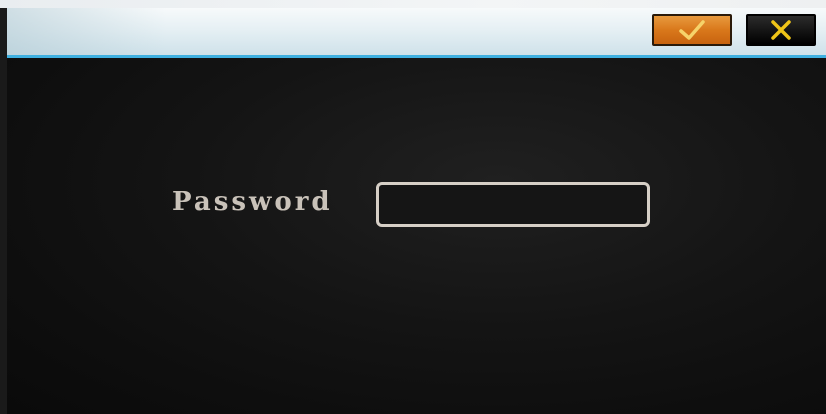 The image size is (826, 414). I want to click on close-icon, so click(781, 30).